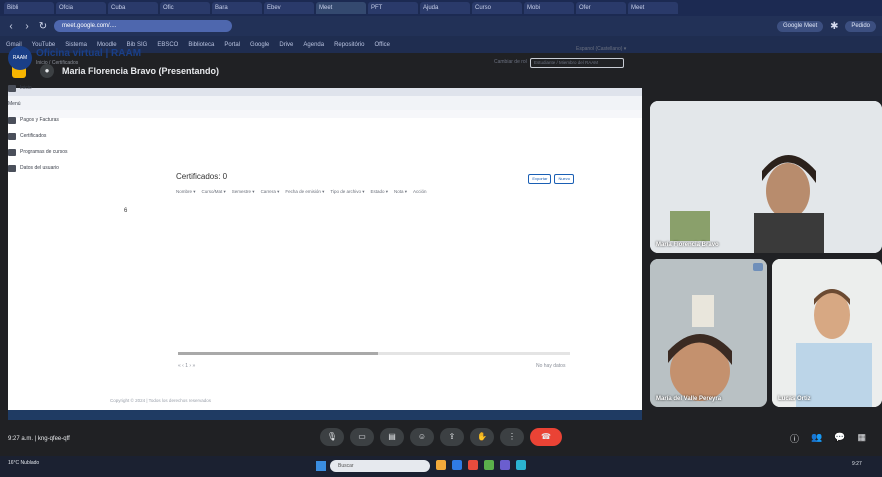  I want to click on meet-controls: 🎙 ▭ ▤ ☺ ⇪ ✋ ⋮ ☎, so click(441, 437).